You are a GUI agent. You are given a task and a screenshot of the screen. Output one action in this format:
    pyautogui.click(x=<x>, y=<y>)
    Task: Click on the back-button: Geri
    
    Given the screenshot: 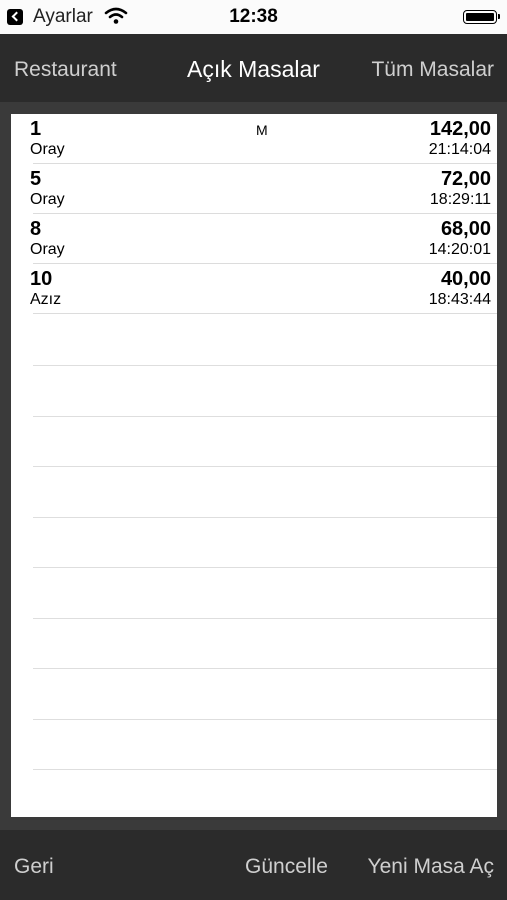 What is the action you would take?
    pyautogui.click(x=34, y=867)
    